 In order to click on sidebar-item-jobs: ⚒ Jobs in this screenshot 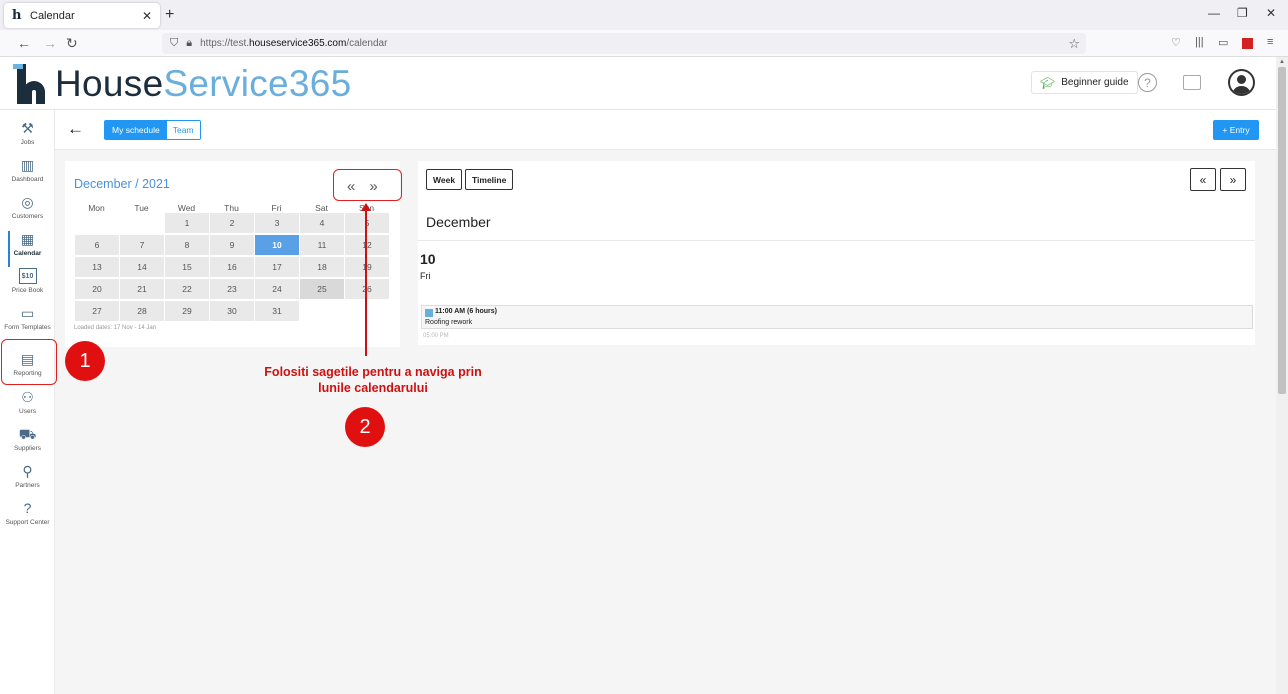, I will do `click(27, 138)`.